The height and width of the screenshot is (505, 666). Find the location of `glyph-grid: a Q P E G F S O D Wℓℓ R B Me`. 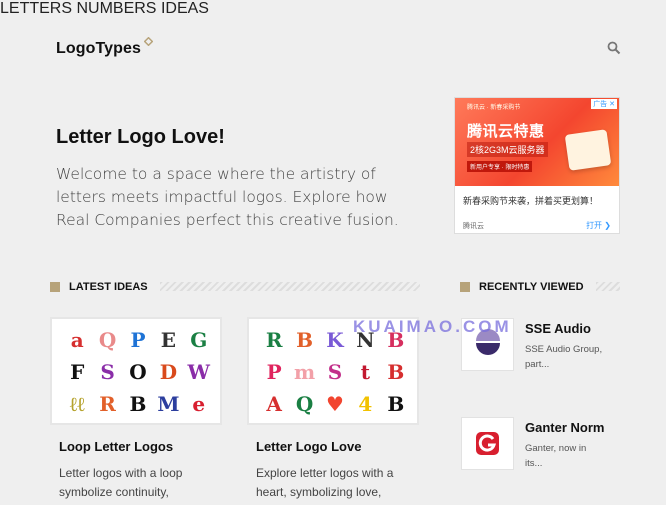

glyph-grid: a Q P E G F S O D Wℓℓ R B Me is located at coordinates (138, 372).